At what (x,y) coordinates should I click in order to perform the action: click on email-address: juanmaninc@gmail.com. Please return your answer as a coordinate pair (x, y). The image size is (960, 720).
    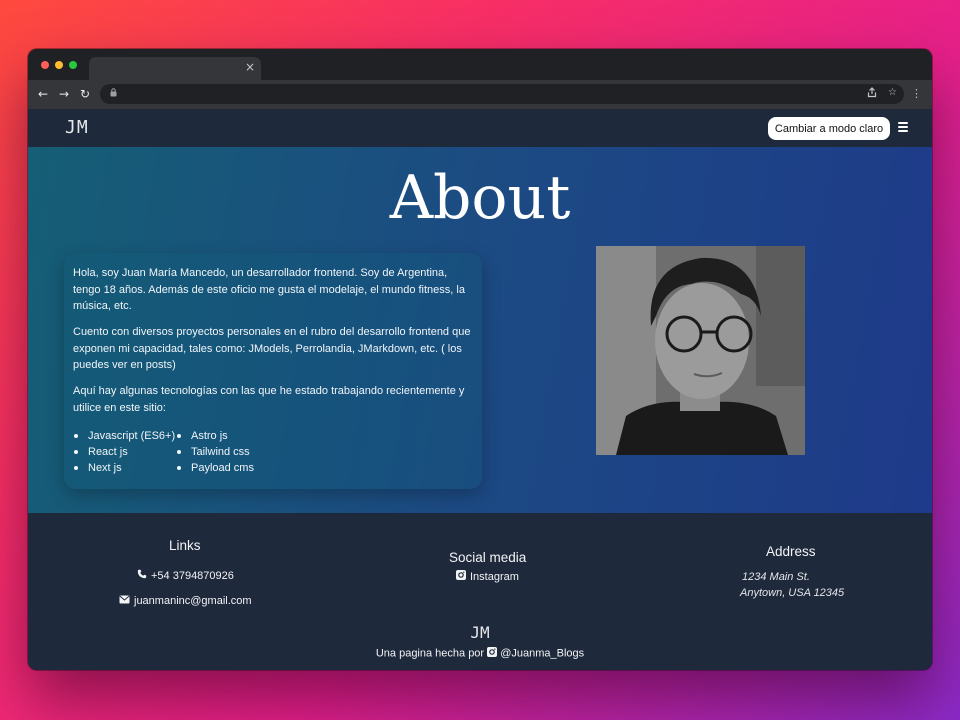
    Looking at the image, I should click on (193, 601).